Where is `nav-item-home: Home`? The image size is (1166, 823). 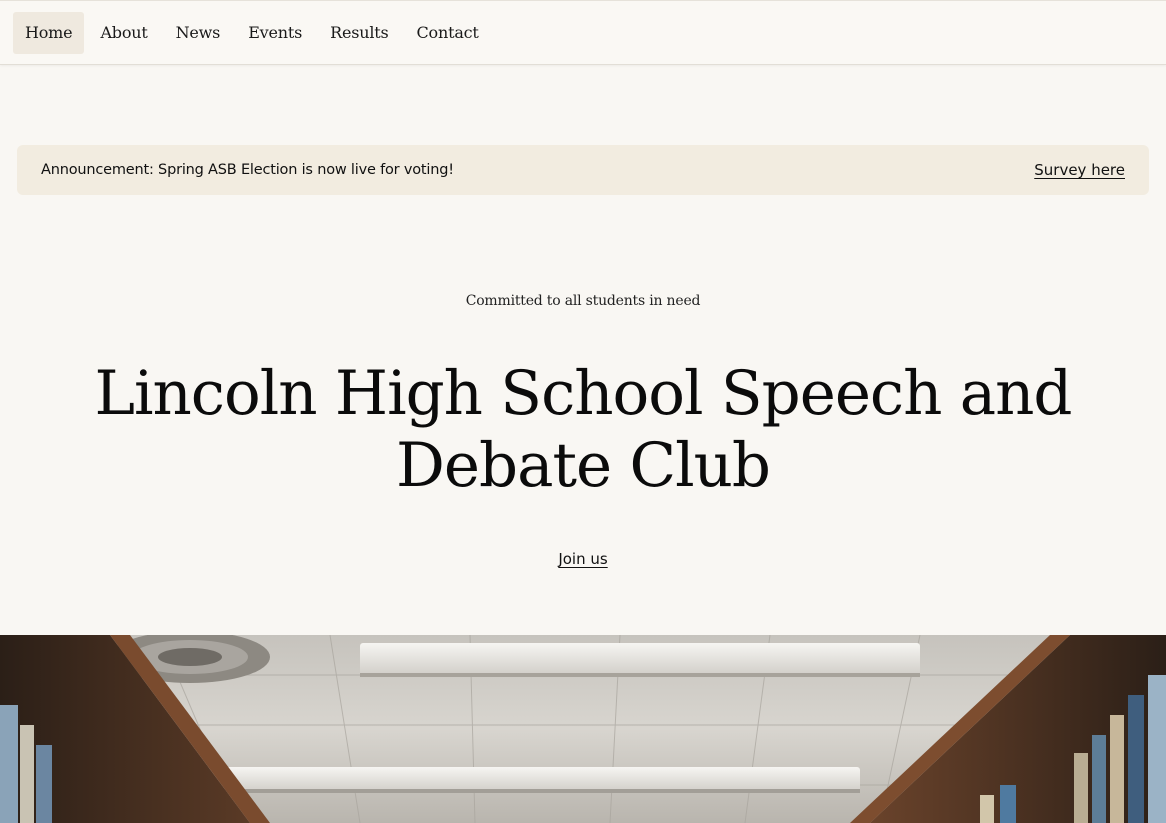 nav-item-home: Home is located at coordinates (49, 32).